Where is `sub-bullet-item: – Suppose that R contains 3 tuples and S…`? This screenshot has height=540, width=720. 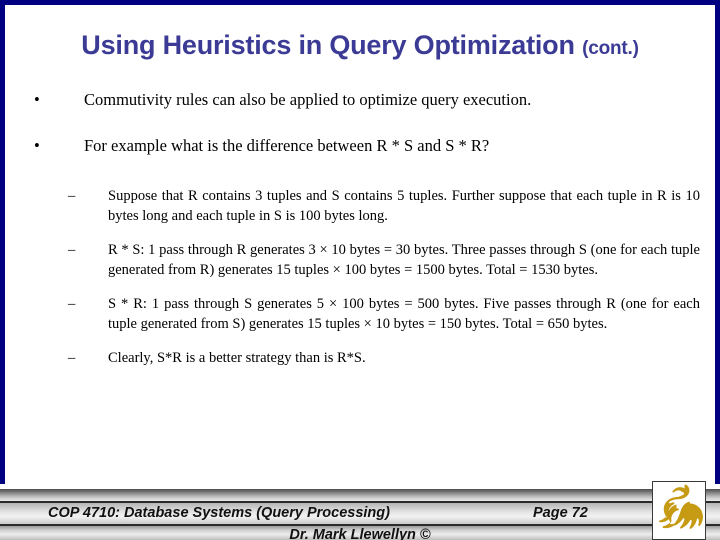
sub-bullet-item: – Suppose that R contains 3 tuples and S… is located at coordinates (360, 206).